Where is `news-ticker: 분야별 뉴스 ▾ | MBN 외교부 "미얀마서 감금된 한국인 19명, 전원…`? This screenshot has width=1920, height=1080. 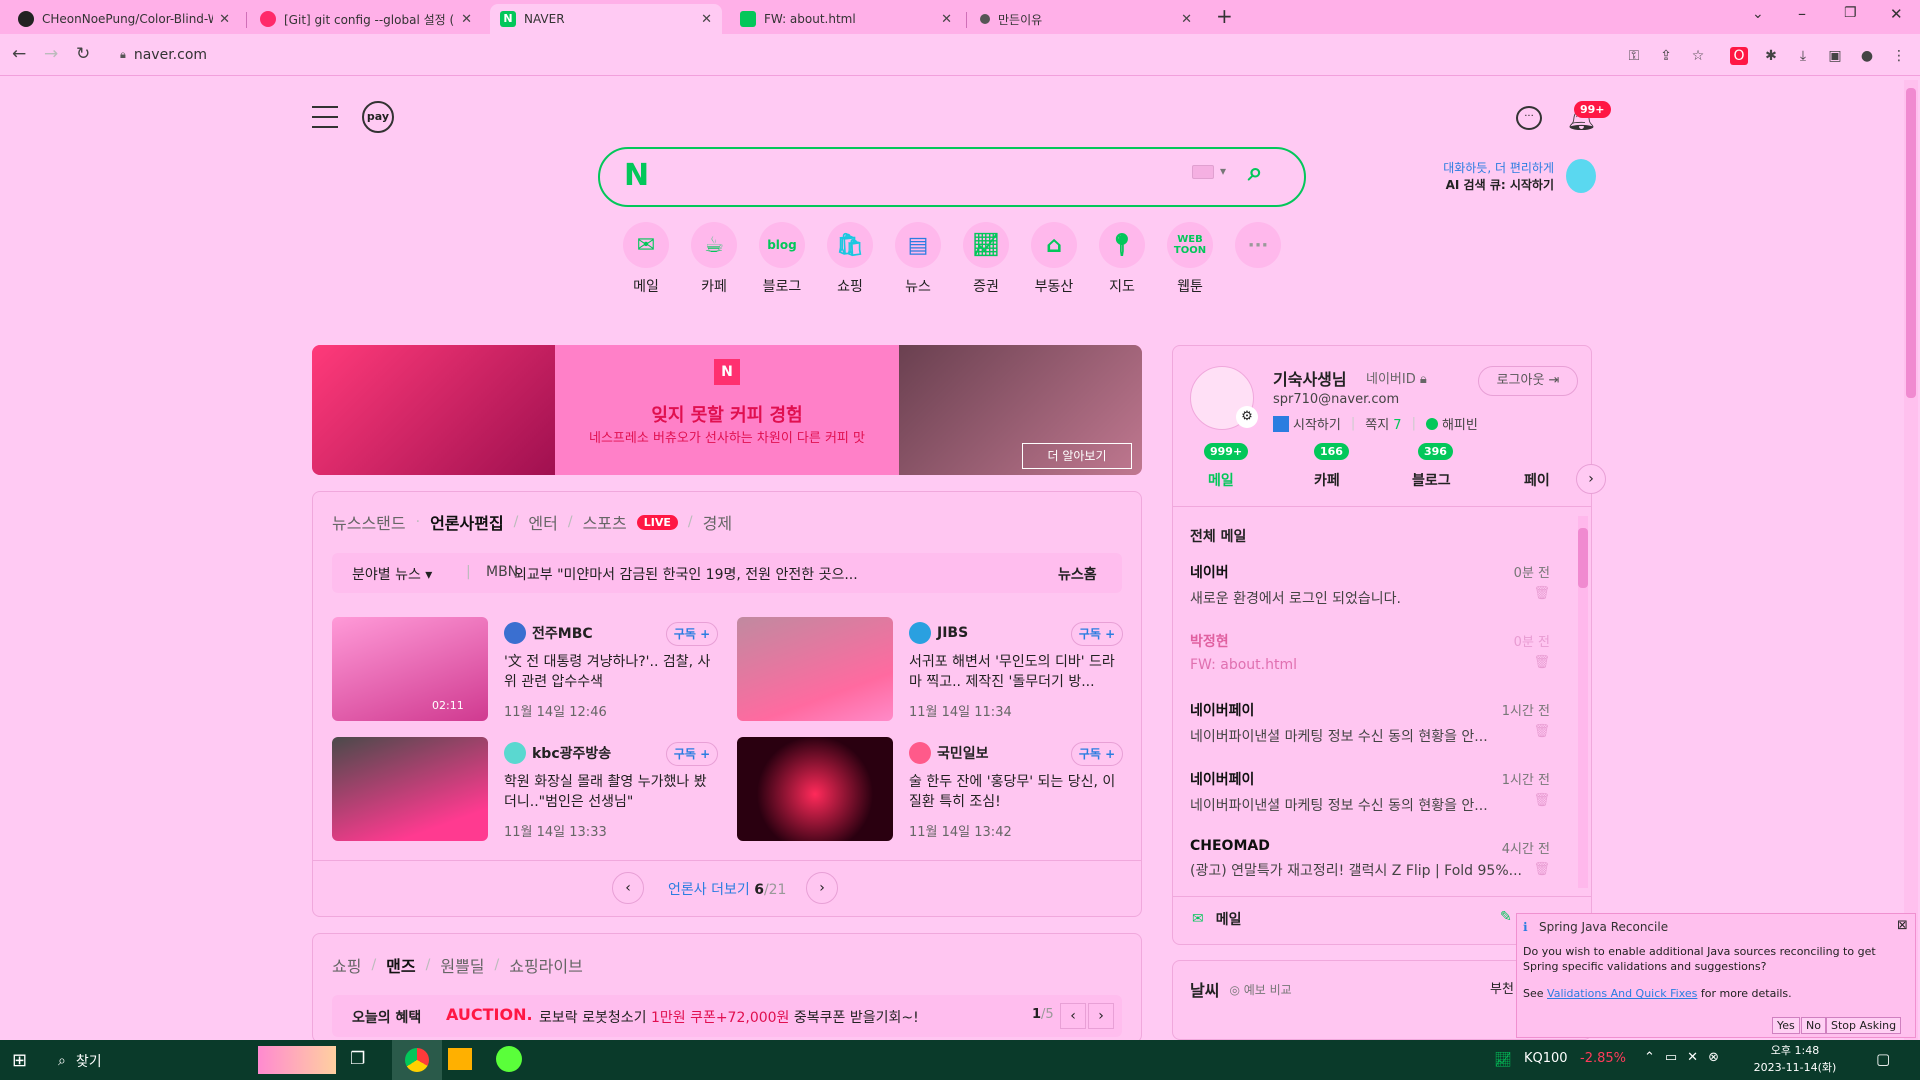
news-ticker: 분야별 뉴스 ▾ | MBN 외교부 "미얀마서 감금된 한국인 19명, 전원… is located at coordinates (727, 573).